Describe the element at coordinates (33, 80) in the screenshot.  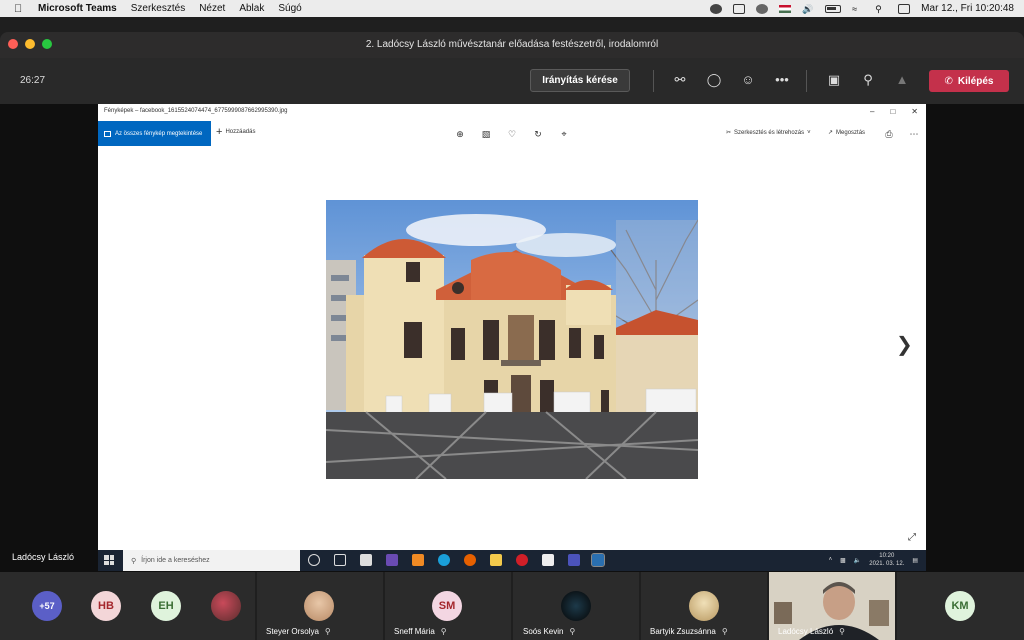
I see `meeting-timer: 26:27` at that location.